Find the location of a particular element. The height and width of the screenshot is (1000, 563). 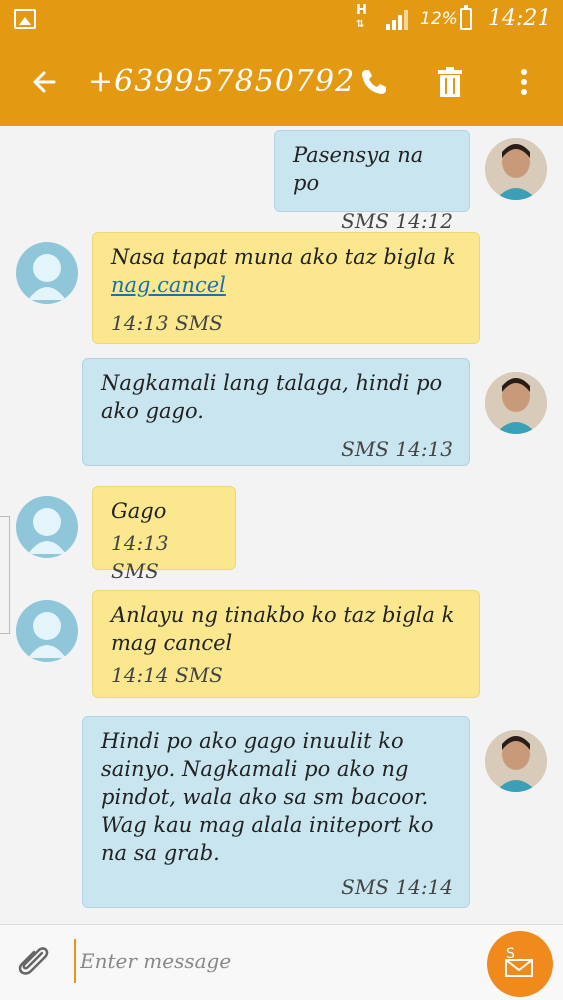

message-meta: SMS 14:14 is located at coordinates (397, 887).